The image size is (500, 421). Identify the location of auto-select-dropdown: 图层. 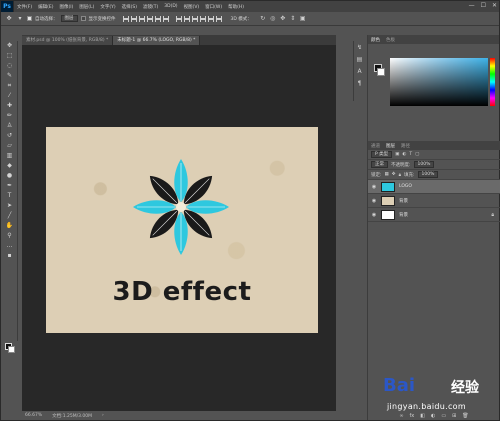
(69, 18).